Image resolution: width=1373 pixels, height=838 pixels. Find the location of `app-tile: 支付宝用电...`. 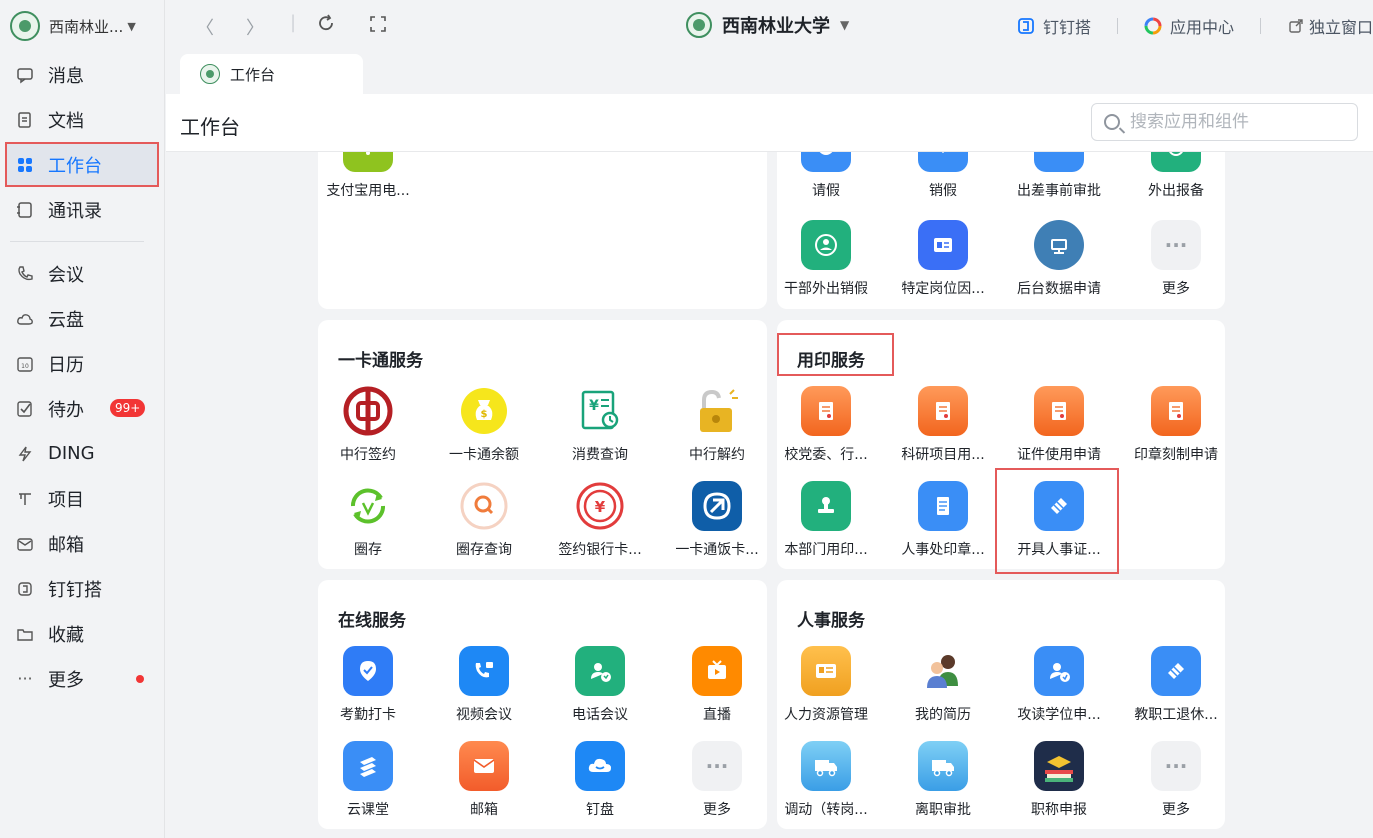

app-tile: 支付宝用电... is located at coordinates (368, 176).